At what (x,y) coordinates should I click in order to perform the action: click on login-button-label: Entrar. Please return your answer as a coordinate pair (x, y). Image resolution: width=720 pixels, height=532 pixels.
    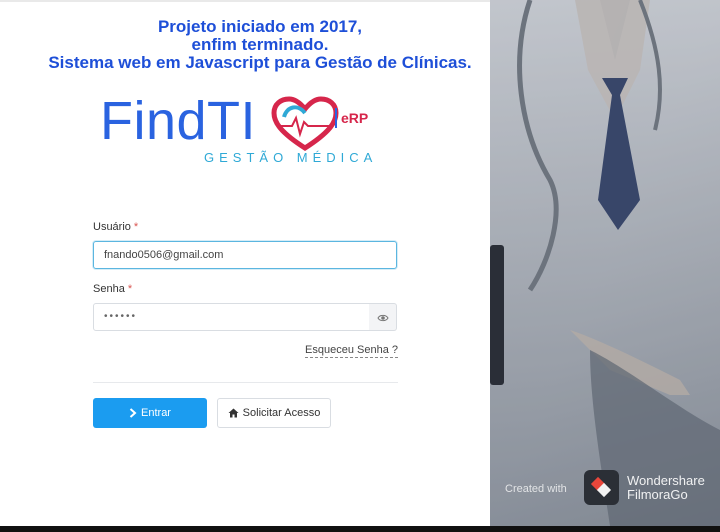
    Looking at the image, I should click on (156, 413).